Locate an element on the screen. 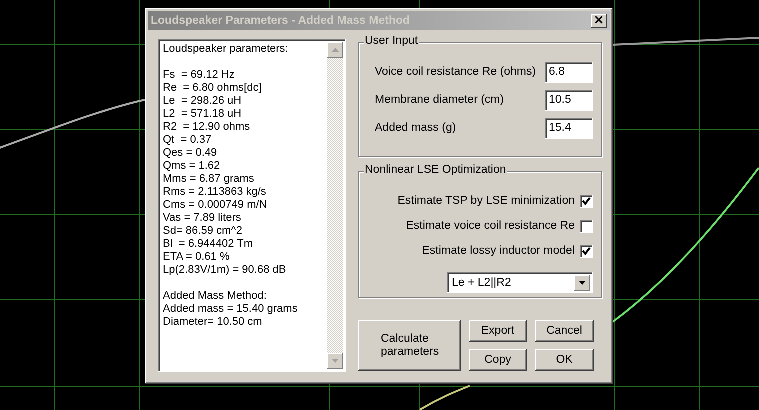 This screenshot has height=410, width=759. field-label: Voice coil resistance Re (ohms) is located at coordinates (455, 72).